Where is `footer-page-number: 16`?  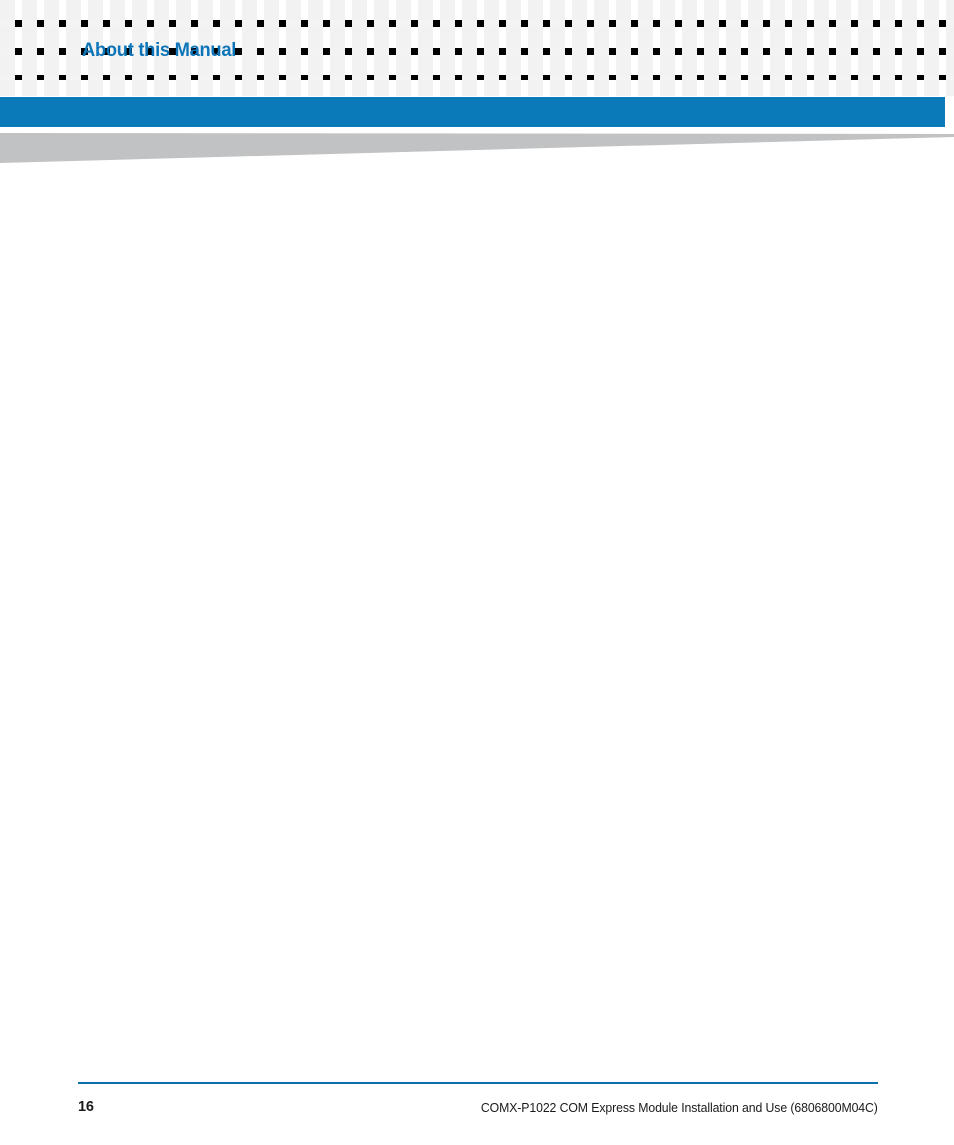 footer-page-number: 16 is located at coordinates (86, 1107).